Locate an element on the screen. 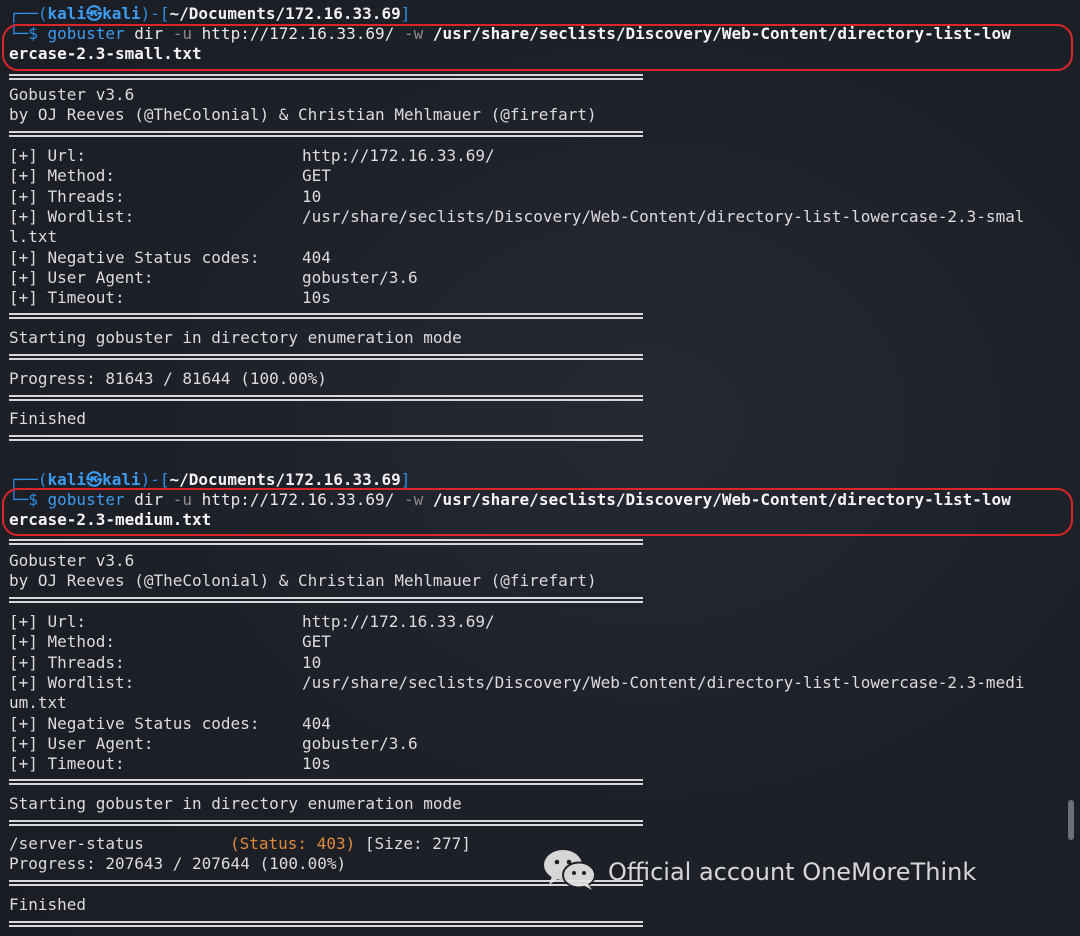 The width and height of the screenshot is (1080, 936). result-status: (Status: 403) is located at coordinates (293, 843).